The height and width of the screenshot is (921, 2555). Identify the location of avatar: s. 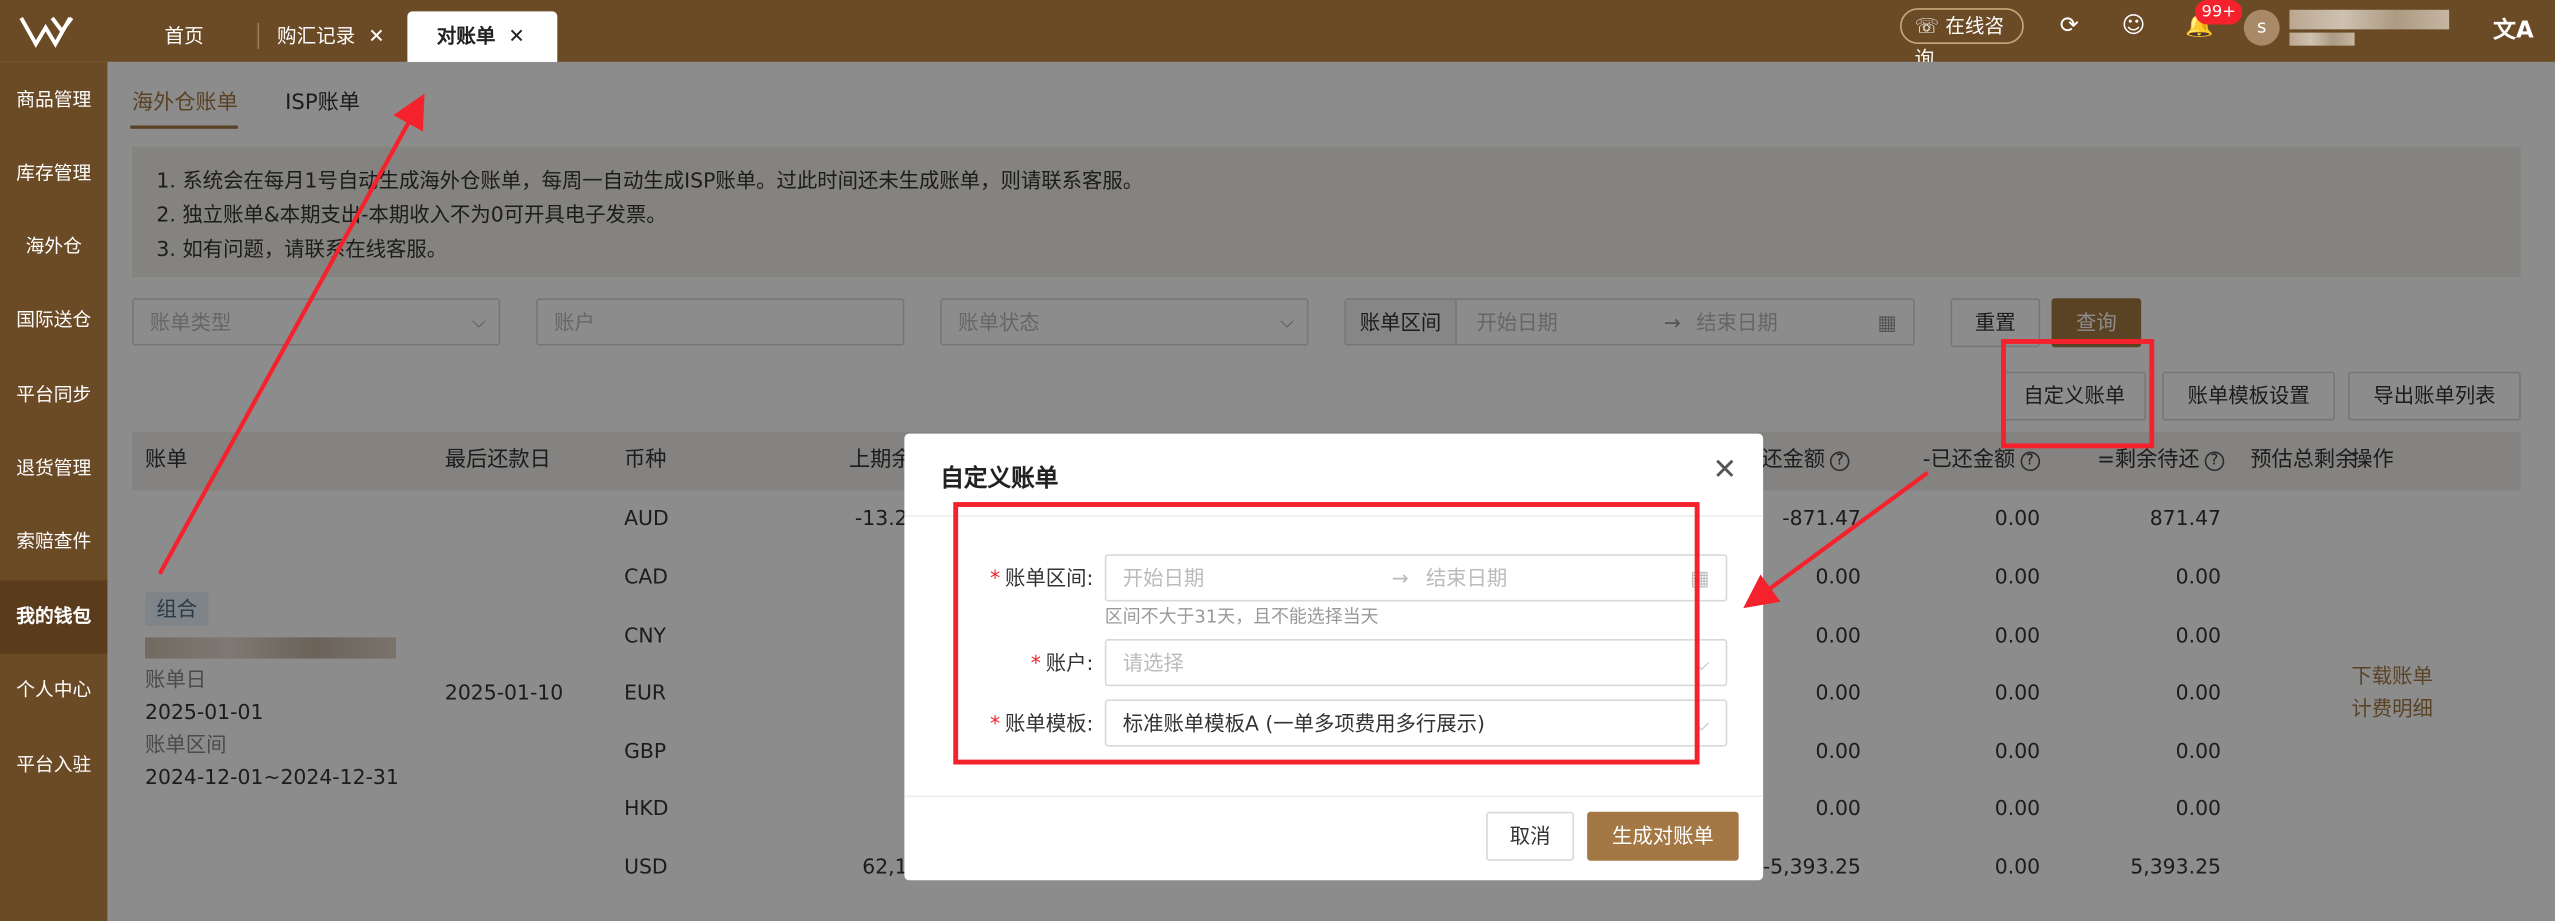
(2261, 27).